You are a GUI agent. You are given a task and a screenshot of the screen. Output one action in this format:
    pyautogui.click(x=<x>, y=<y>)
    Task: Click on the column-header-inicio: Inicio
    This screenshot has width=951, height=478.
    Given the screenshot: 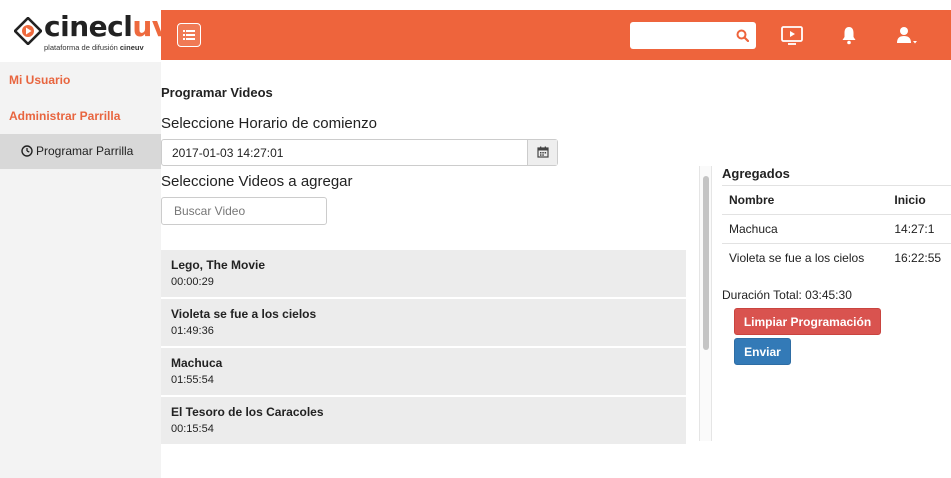 What is the action you would take?
    pyautogui.click(x=922, y=200)
    